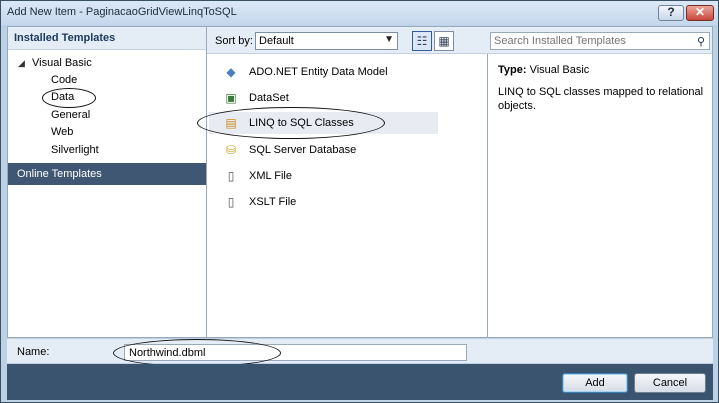  What do you see at coordinates (323, 176) in the screenshot?
I see `template-item-xml-file: ▯ XML File` at bounding box center [323, 176].